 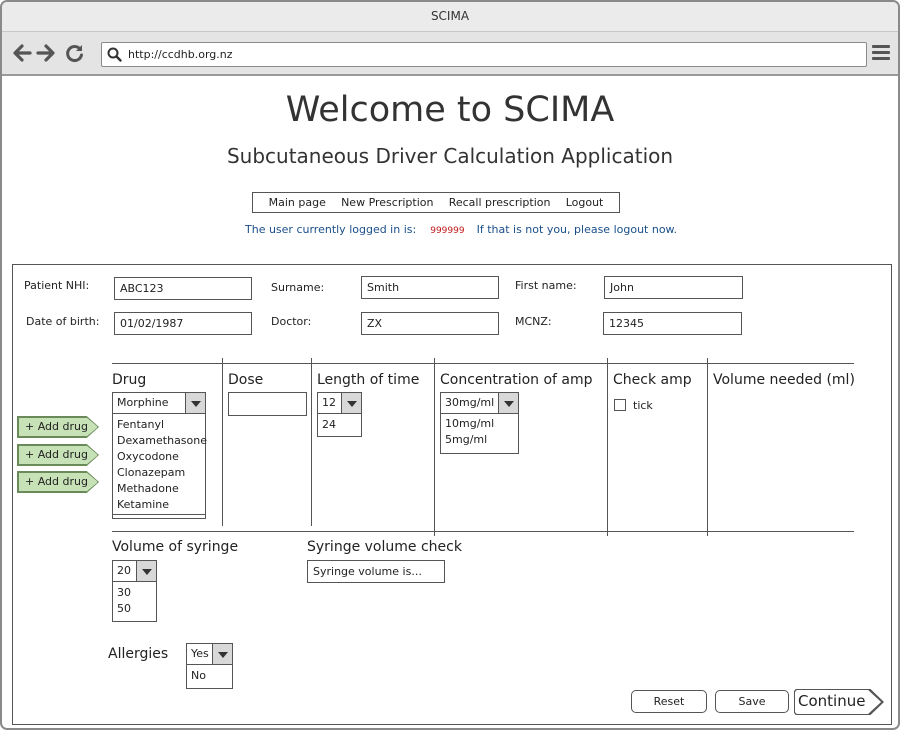 What do you see at coordinates (209, 654) in the screenshot?
I see `allergies-selected: Yes` at bounding box center [209, 654].